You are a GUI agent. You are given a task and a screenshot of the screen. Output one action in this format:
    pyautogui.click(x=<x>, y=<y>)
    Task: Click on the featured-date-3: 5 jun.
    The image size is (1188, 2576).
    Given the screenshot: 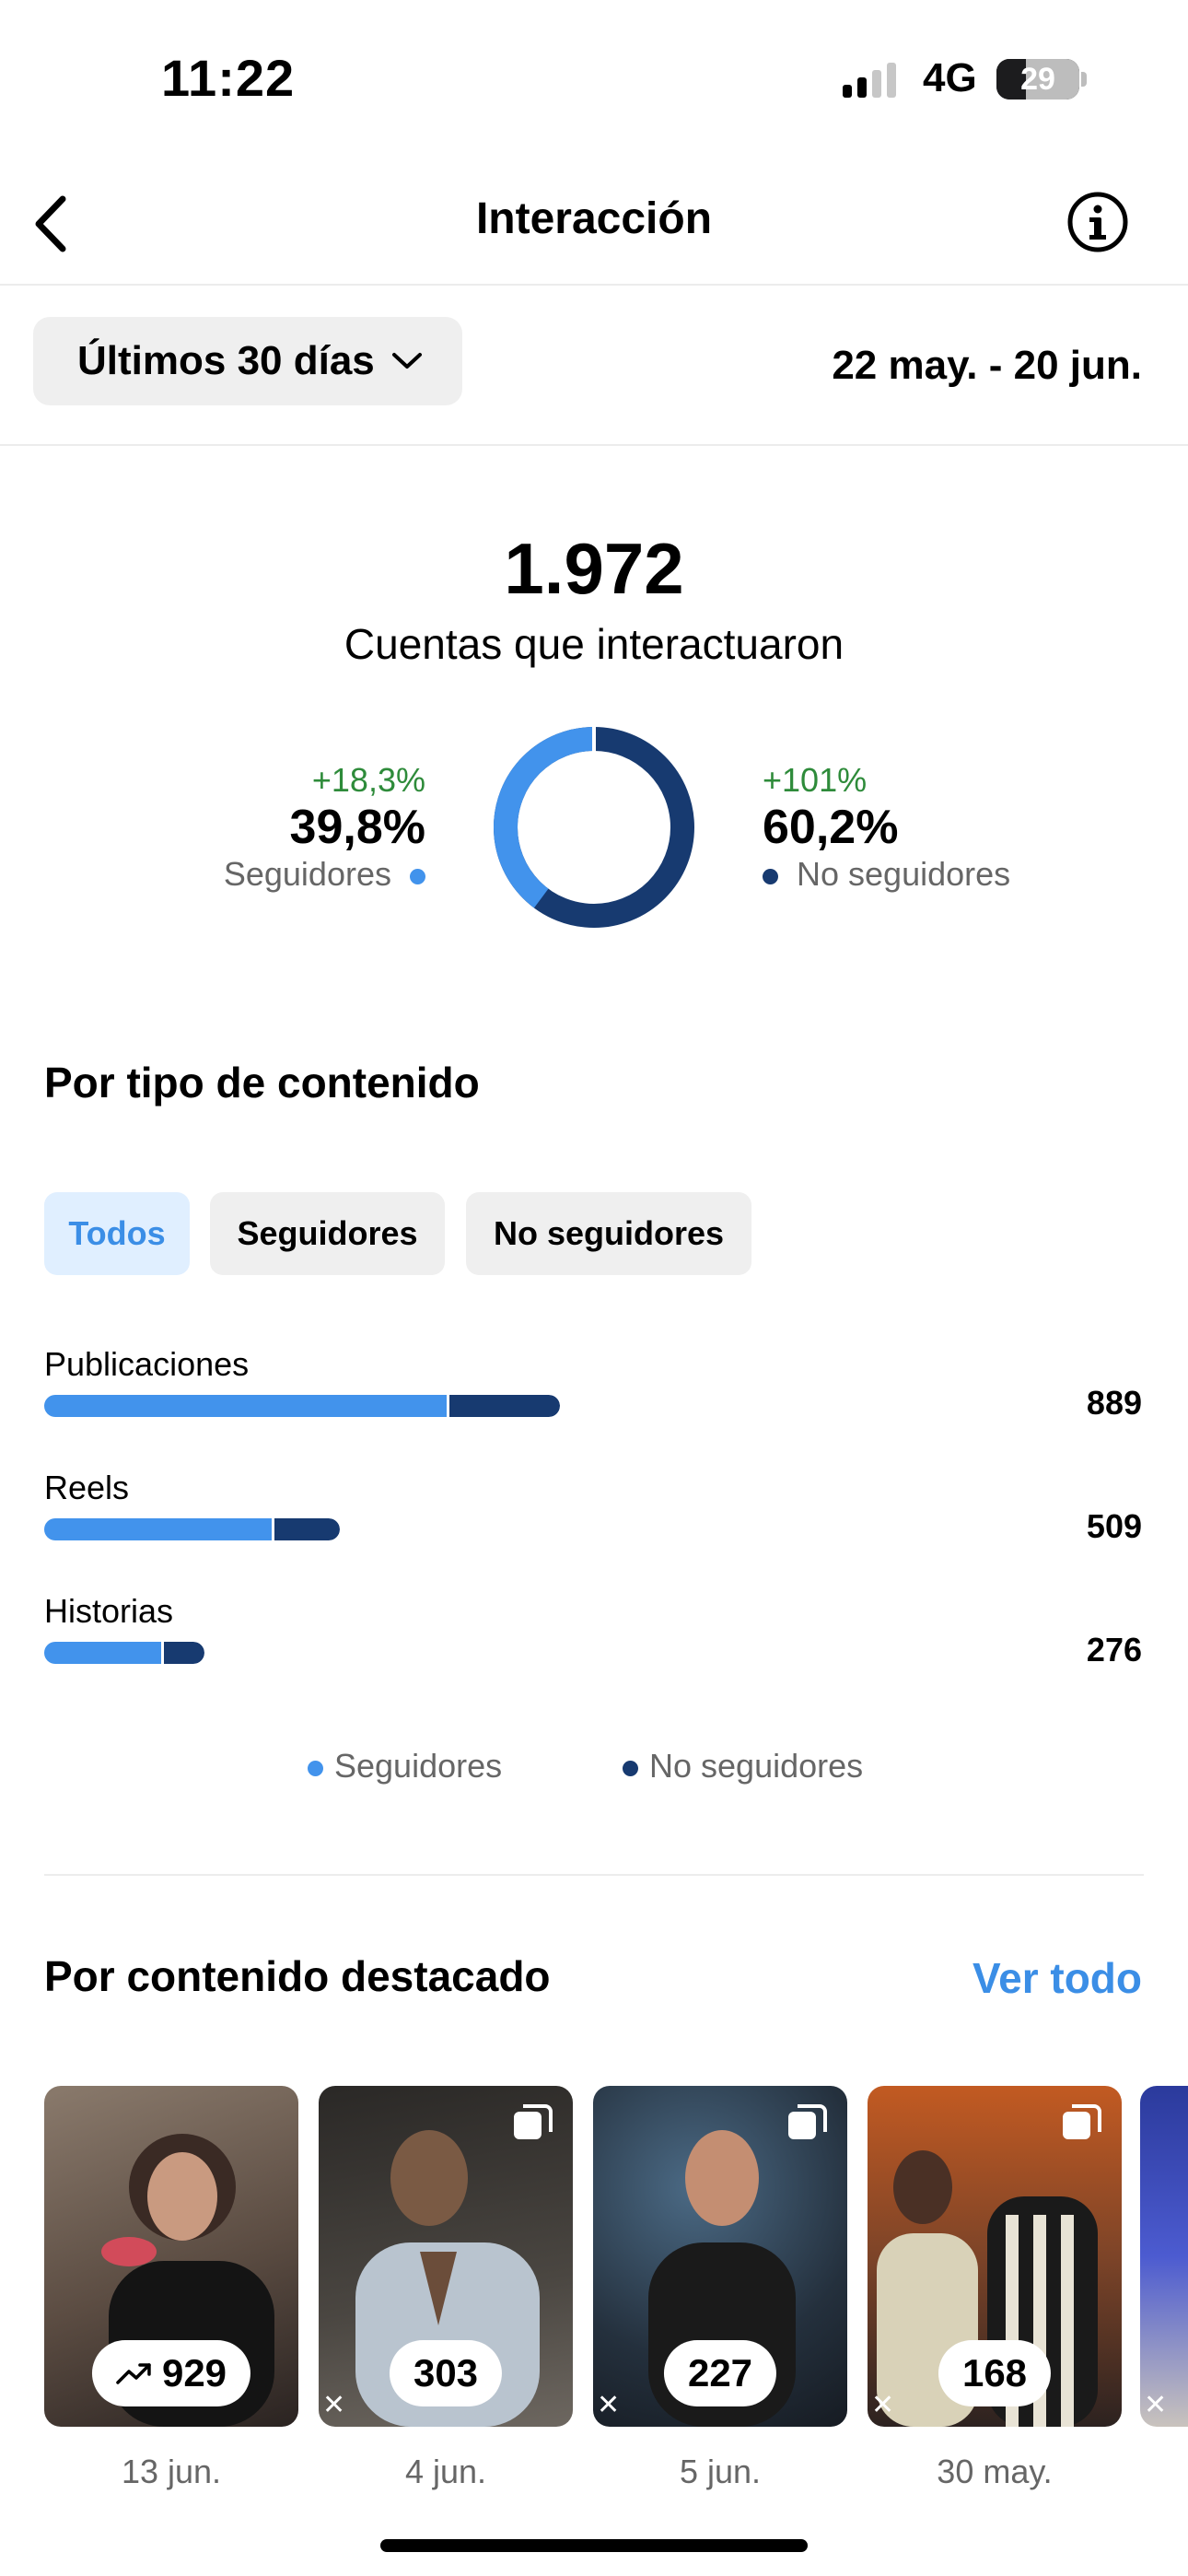 What is the action you would take?
    pyautogui.click(x=720, y=2471)
    